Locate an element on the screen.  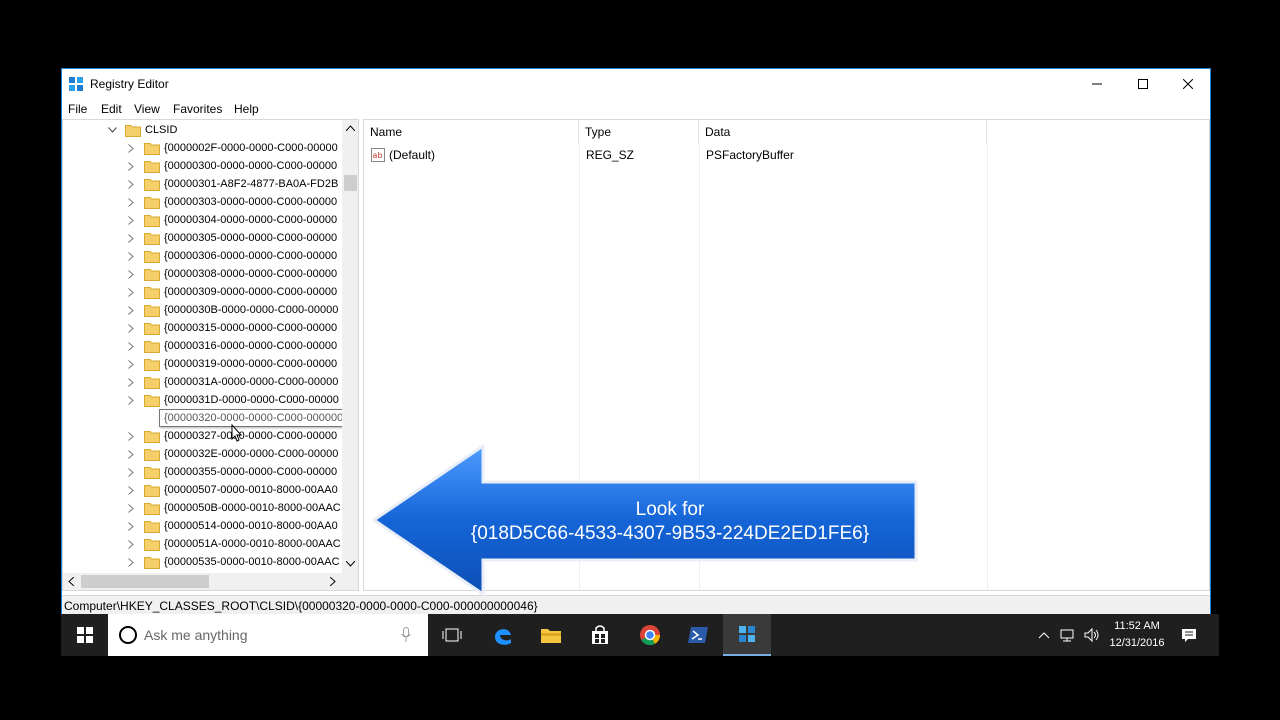
tree-item: {00000327-0000-0000-C000-00000 is located at coordinates (203, 436).